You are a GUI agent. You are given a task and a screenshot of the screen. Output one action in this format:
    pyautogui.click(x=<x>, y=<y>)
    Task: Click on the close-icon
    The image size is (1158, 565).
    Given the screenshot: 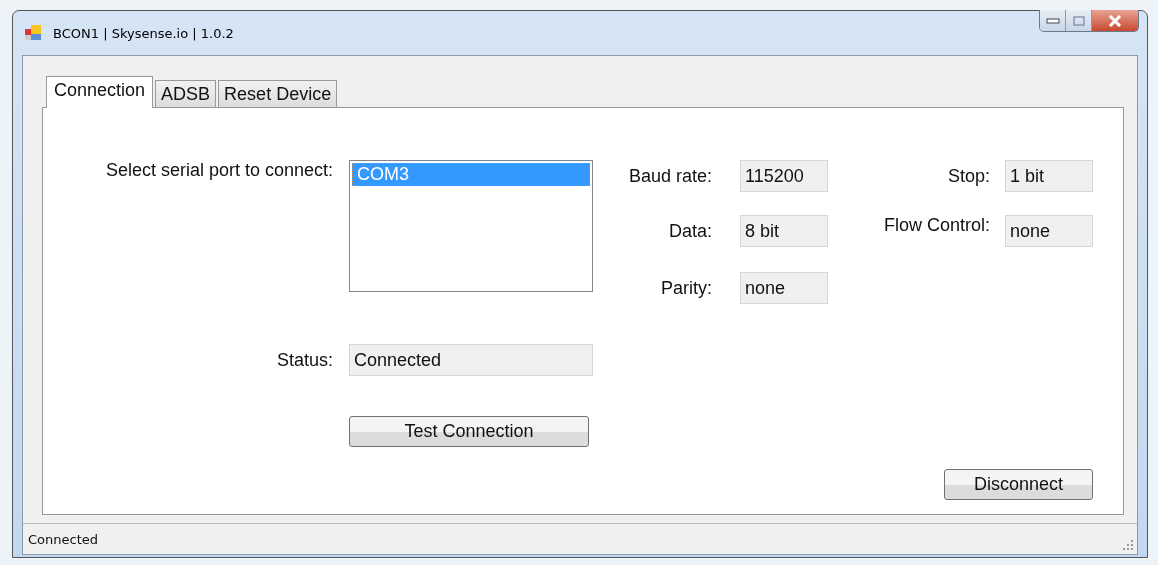 What is the action you would take?
    pyautogui.click(x=1115, y=20)
    